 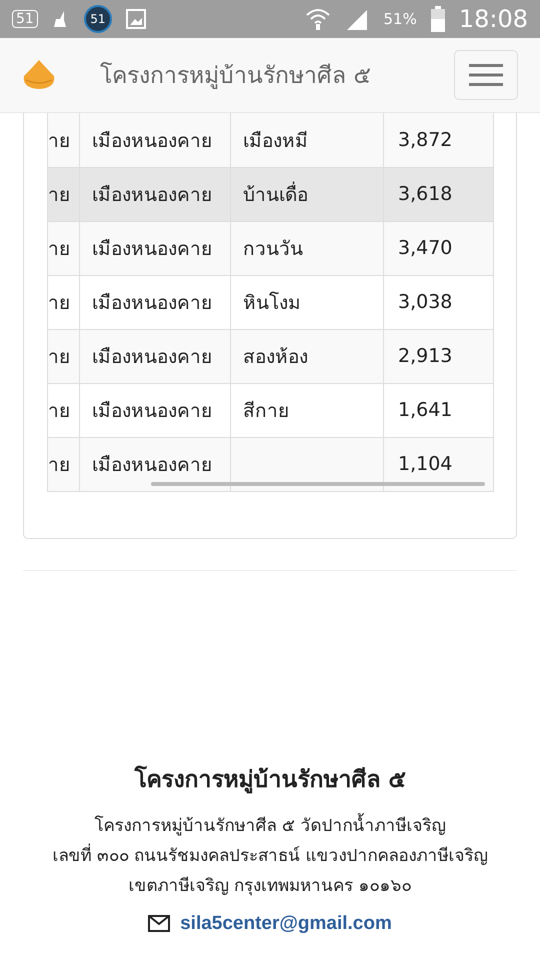 I want to click on table-cell: 3,038, so click(x=425, y=302).